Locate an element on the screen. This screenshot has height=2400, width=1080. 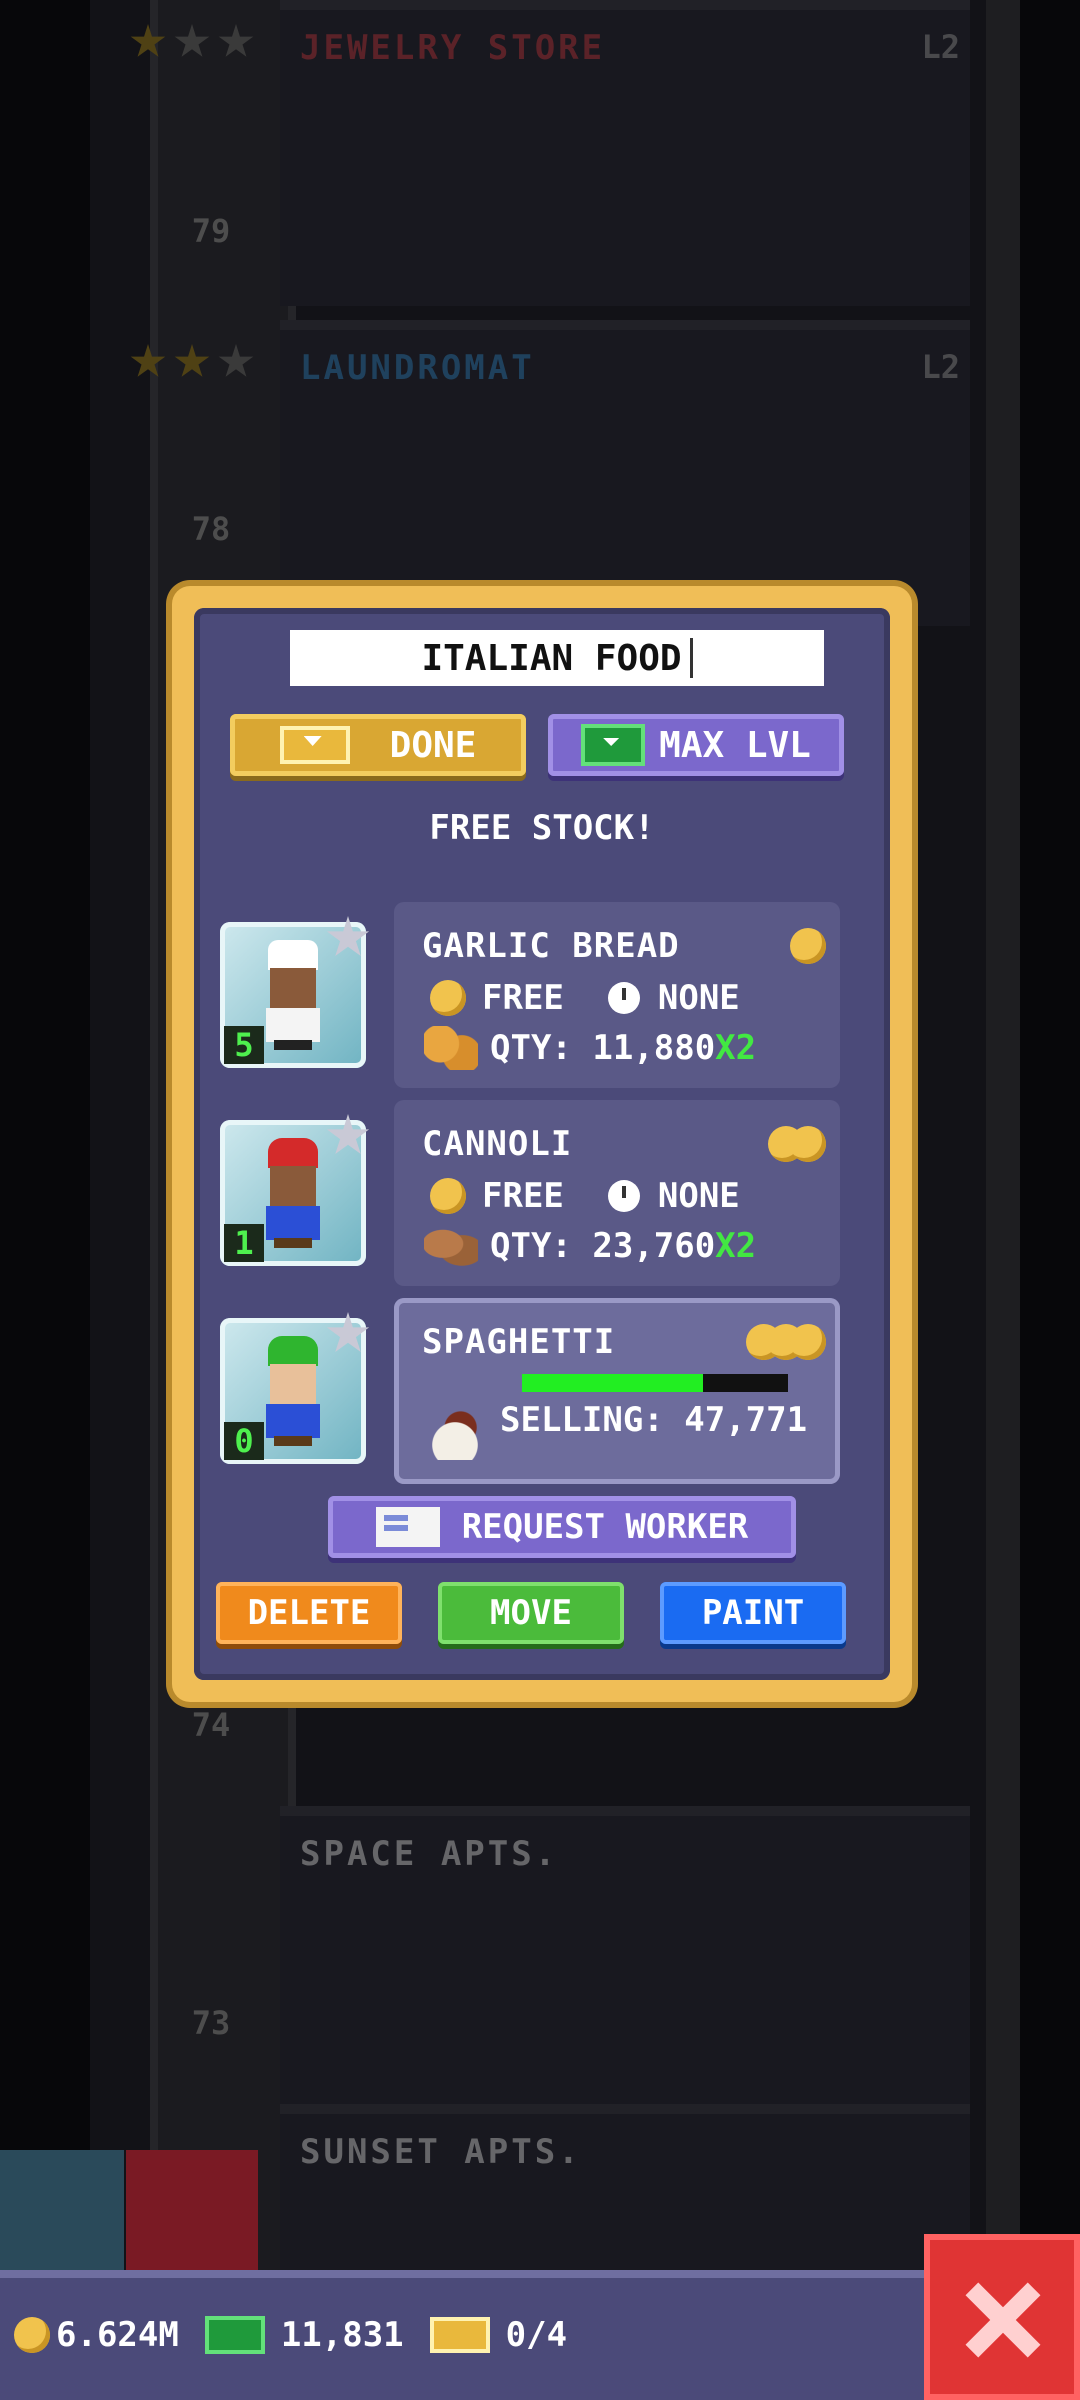
item-name: SPAGHETTI is located at coordinates (519, 1342).